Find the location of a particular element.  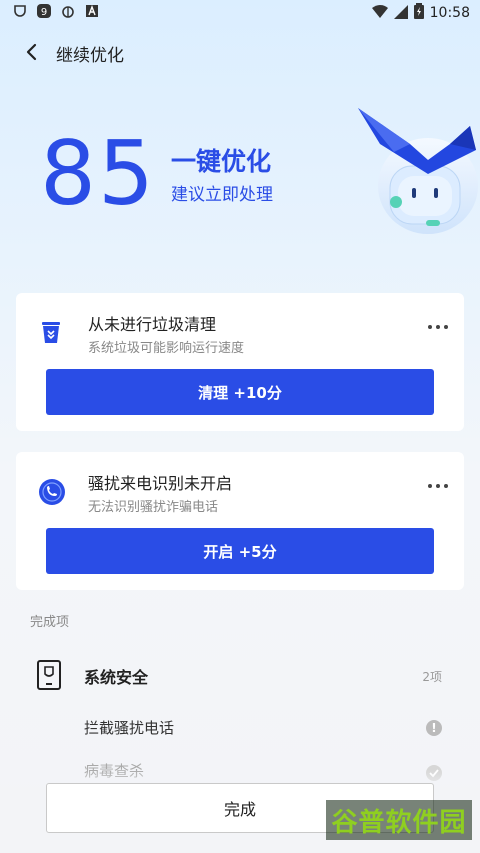

hero-subtitle: 建议立即处理 is located at coordinates (222, 195).